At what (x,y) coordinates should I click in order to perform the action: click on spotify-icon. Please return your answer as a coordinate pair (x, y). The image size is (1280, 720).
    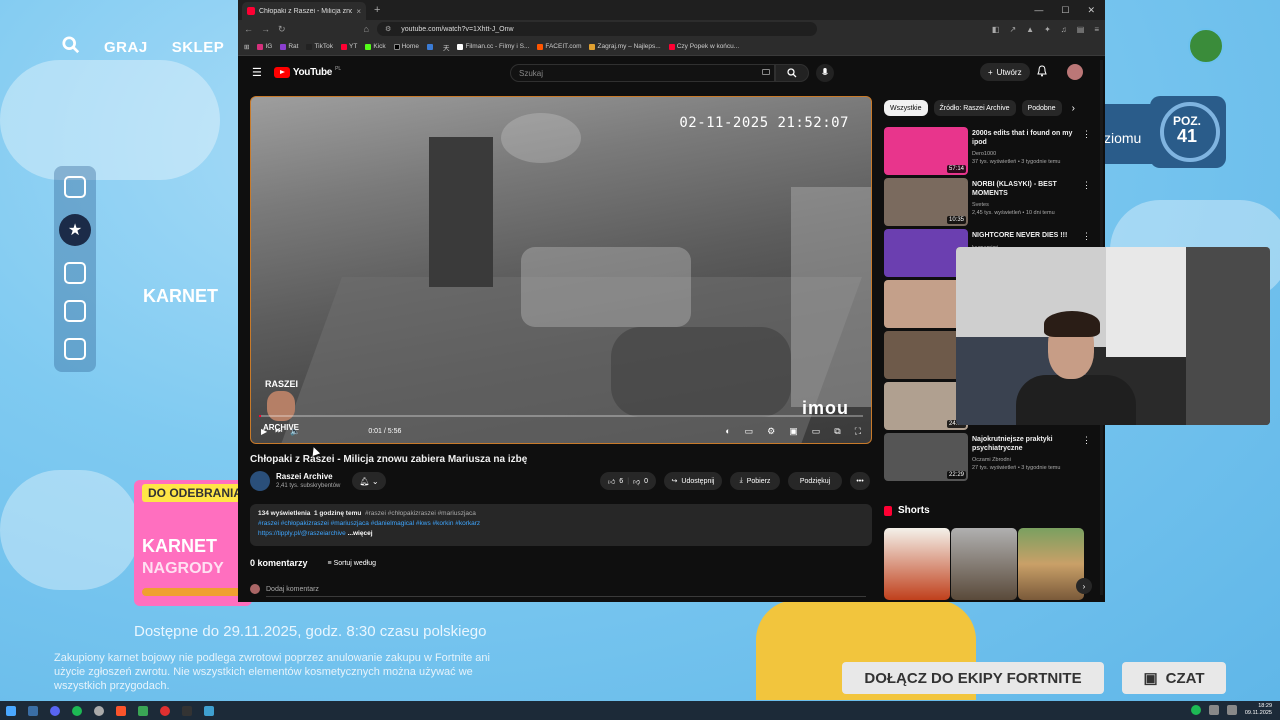
    Looking at the image, I should click on (77, 710).